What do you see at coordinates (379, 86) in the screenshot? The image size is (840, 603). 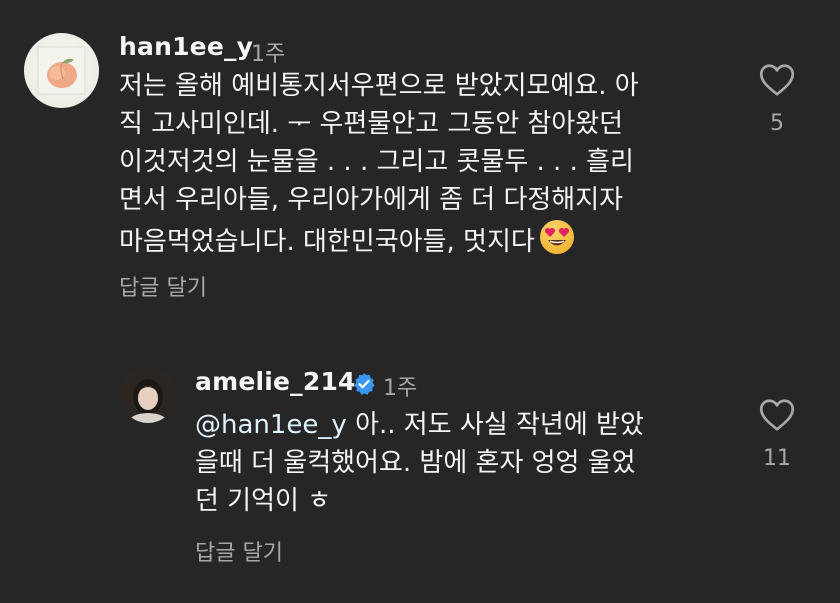 I see `comment-line: 저는 올해 예비통지서우편으로 받았지모예요. 아` at bounding box center [379, 86].